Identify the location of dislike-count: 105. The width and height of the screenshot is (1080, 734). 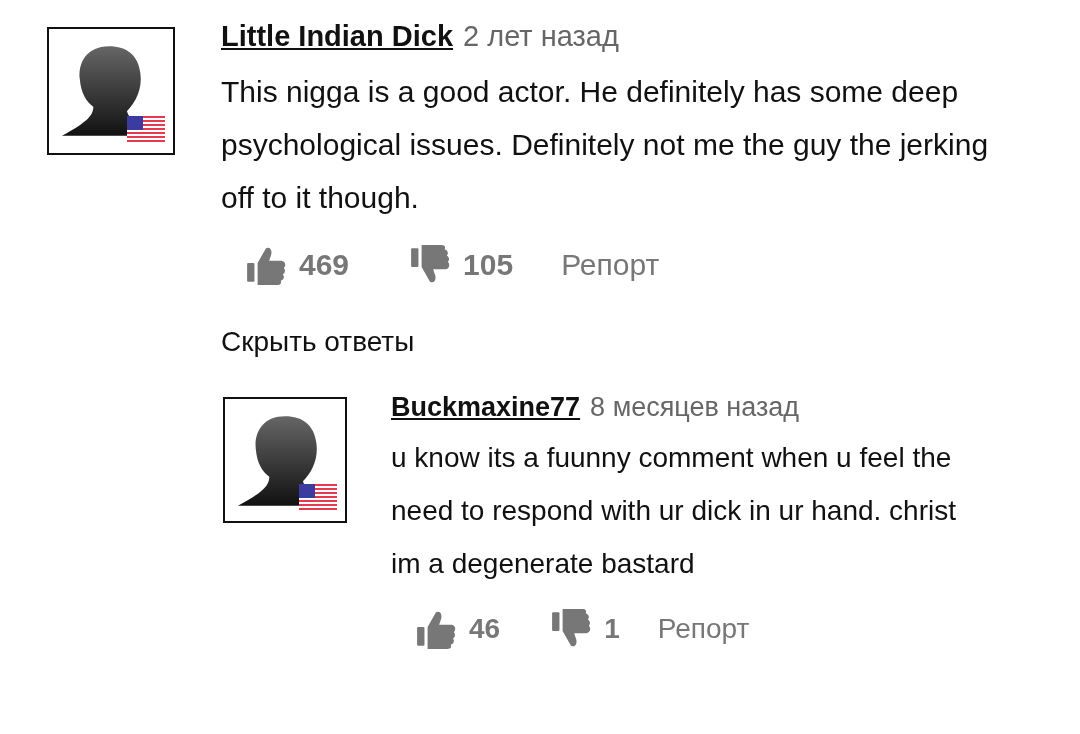
(488, 265).